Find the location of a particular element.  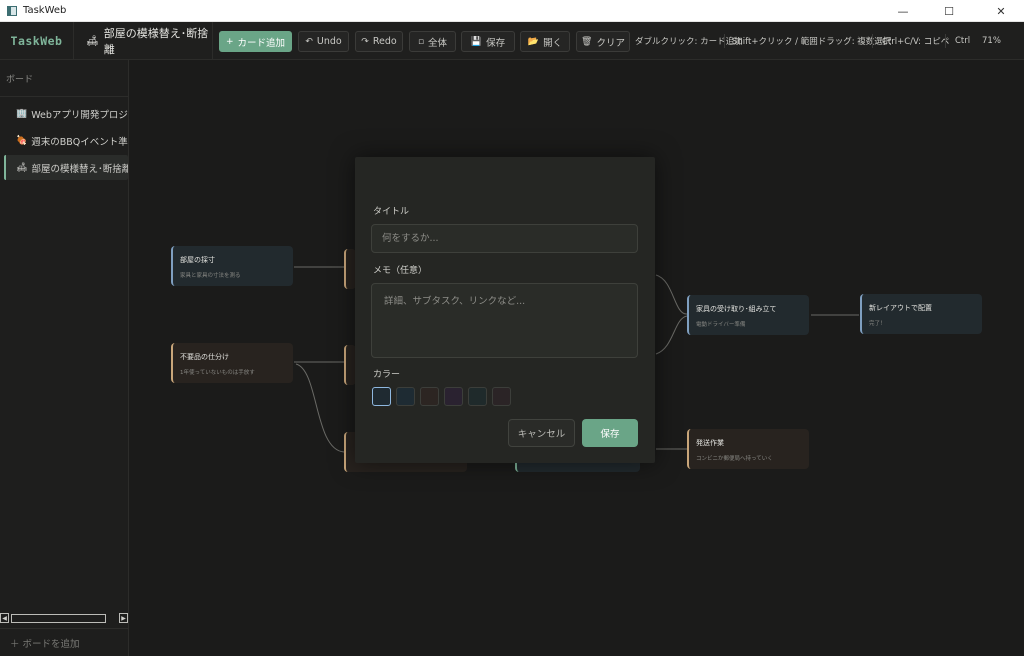

add-card-label: カード追加 is located at coordinates (261, 43).